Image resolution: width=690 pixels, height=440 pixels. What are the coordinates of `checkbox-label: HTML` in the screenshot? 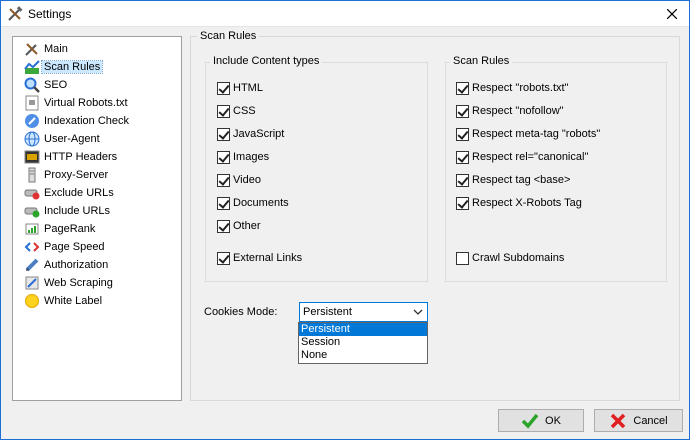 It's located at (248, 88).